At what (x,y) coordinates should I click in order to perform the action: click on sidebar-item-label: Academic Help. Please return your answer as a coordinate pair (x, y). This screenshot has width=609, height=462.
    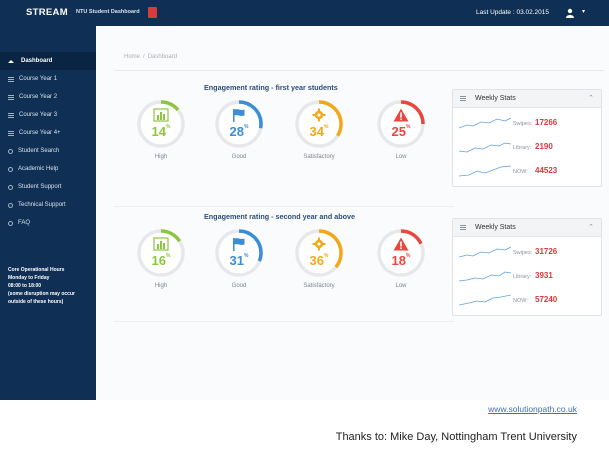
    Looking at the image, I should click on (38, 169).